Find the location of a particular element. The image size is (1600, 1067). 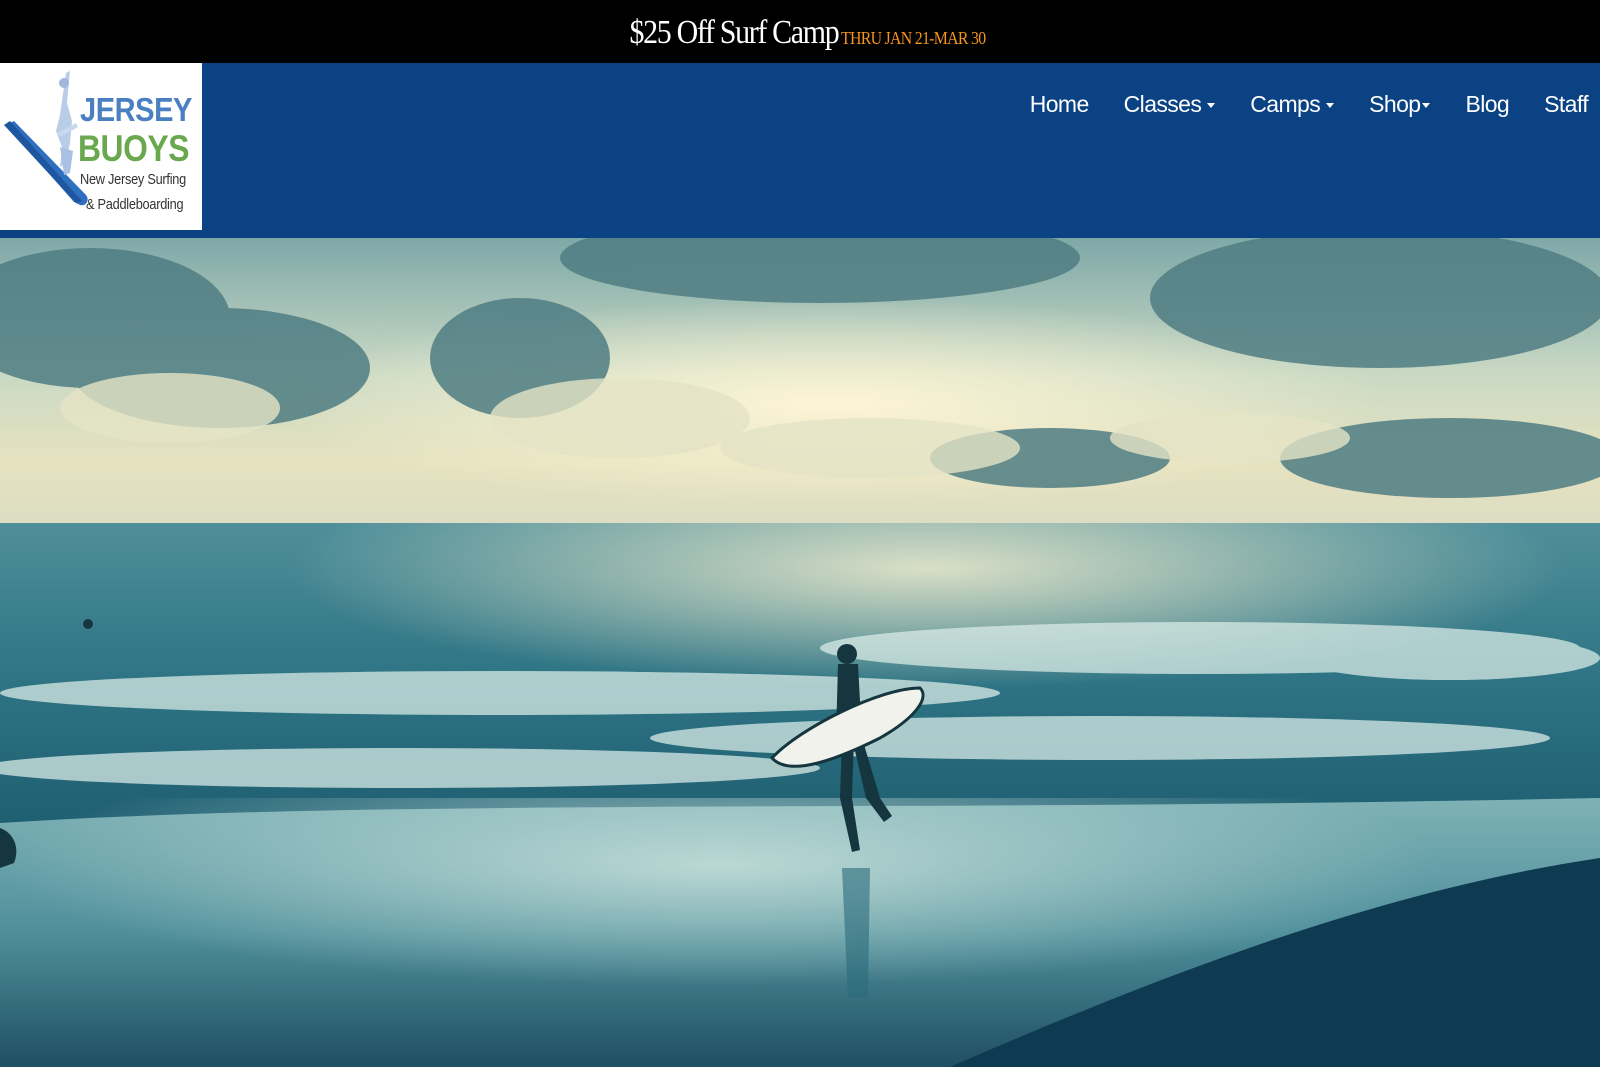

nav-item-label: Home is located at coordinates (1060, 104).